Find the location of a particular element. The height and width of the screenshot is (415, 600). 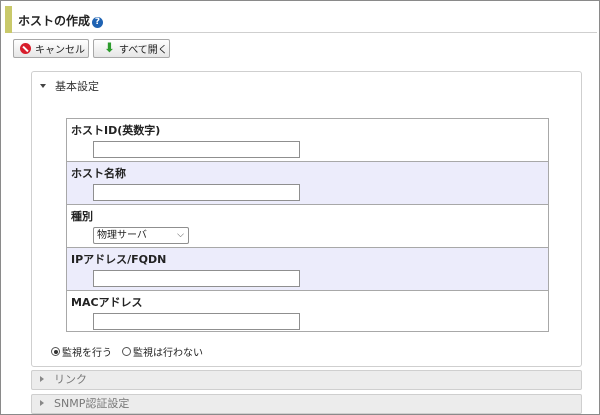

ip-address-label: IPアドレス/FQDN is located at coordinates (119, 259).